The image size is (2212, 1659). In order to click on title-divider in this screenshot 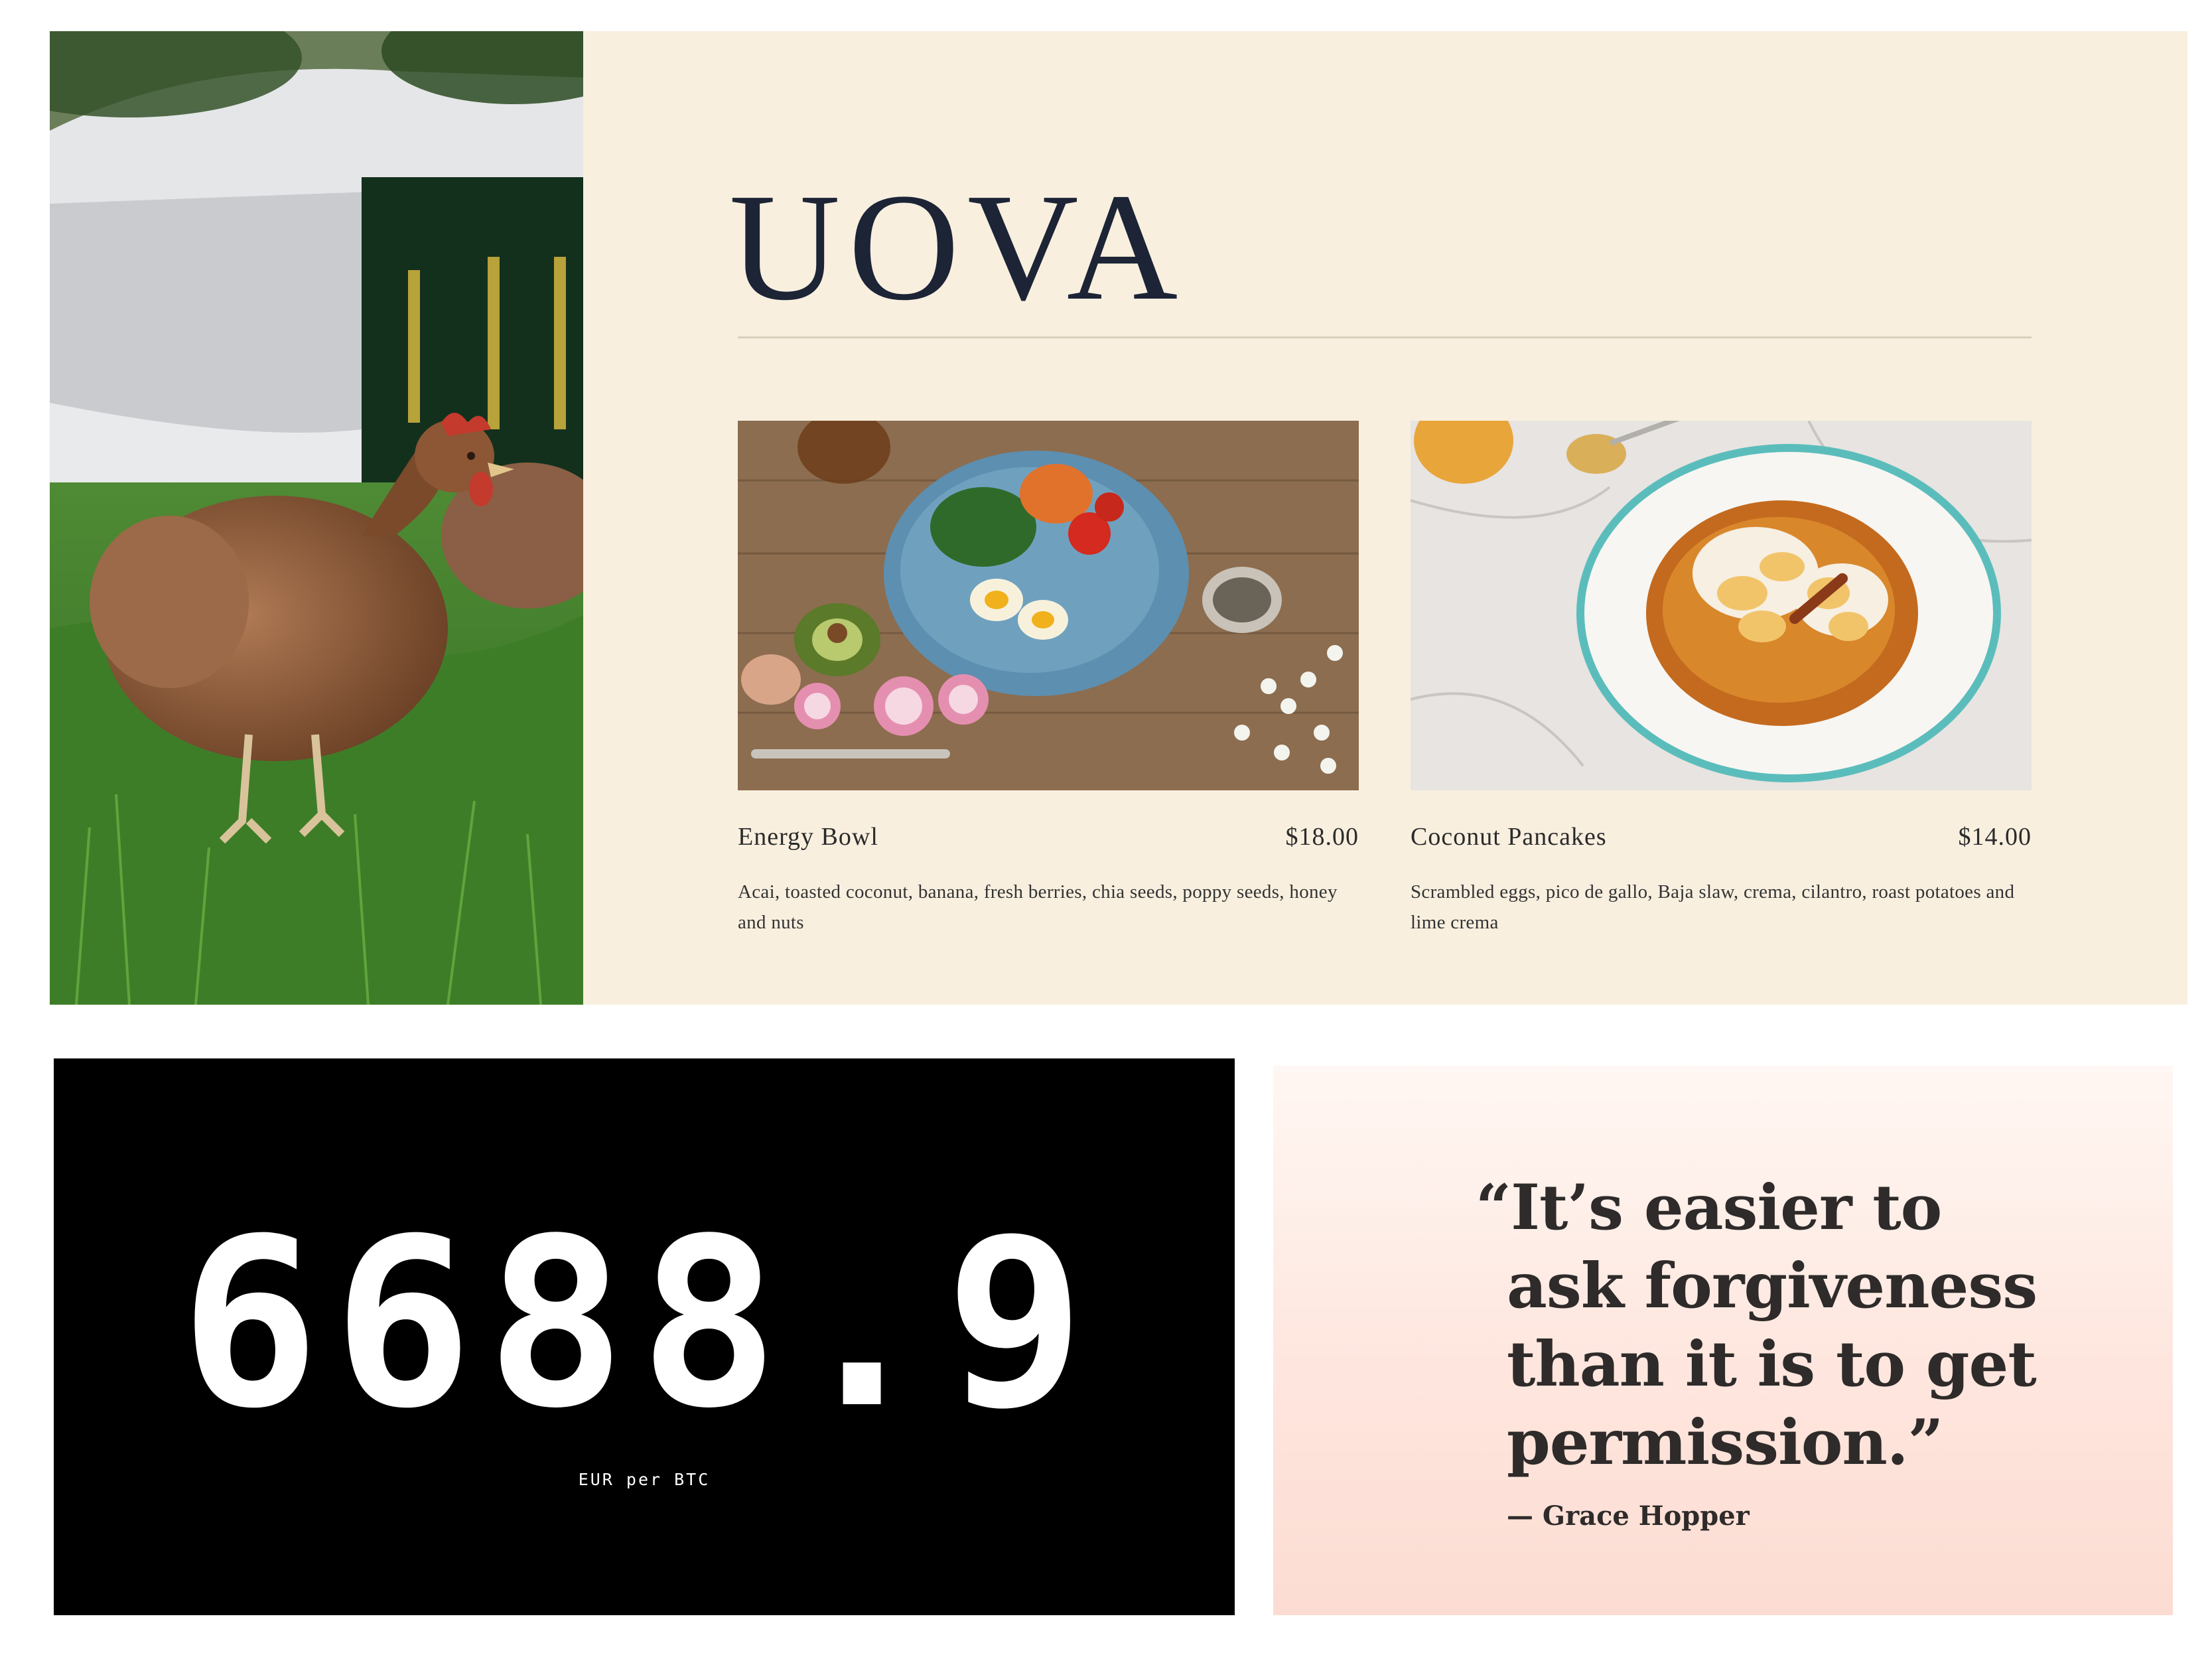, I will do `click(1385, 337)`.